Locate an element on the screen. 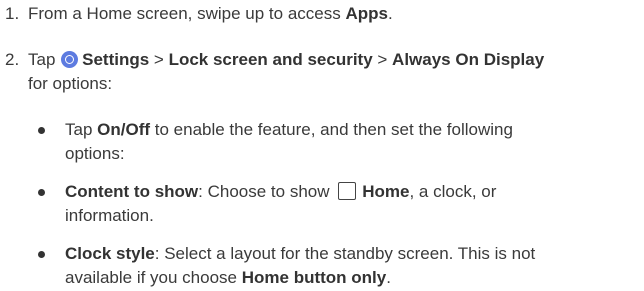  home-icon is located at coordinates (347, 191).